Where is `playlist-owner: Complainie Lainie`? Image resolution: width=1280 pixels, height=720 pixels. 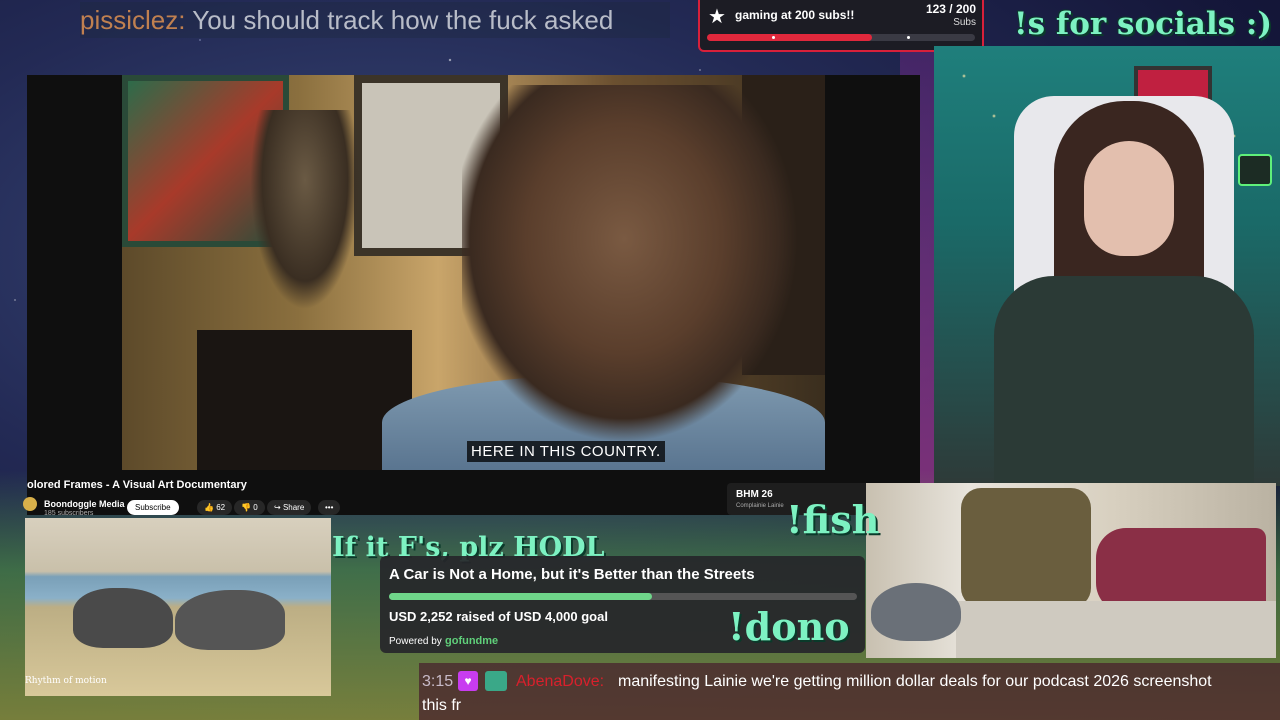
playlist-owner: Complainie Lainie is located at coordinates (760, 506).